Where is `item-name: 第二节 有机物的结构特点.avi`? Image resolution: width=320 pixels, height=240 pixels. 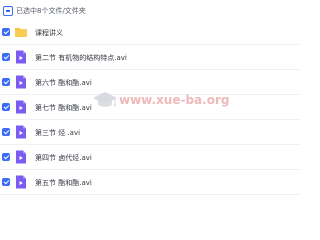
item-name: 第二节 有机物的结构特点.avi is located at coordinates (81, 58).